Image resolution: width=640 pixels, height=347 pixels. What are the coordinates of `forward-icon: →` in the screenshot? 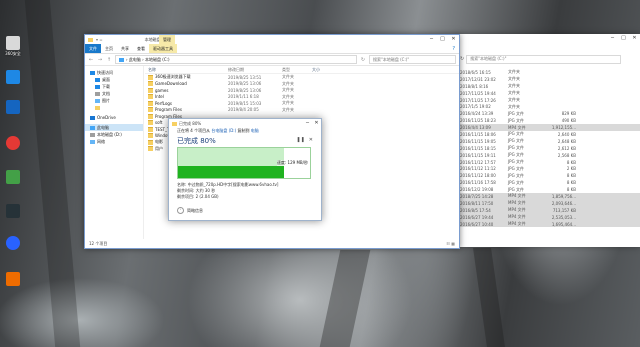 It's located at (100, 60).